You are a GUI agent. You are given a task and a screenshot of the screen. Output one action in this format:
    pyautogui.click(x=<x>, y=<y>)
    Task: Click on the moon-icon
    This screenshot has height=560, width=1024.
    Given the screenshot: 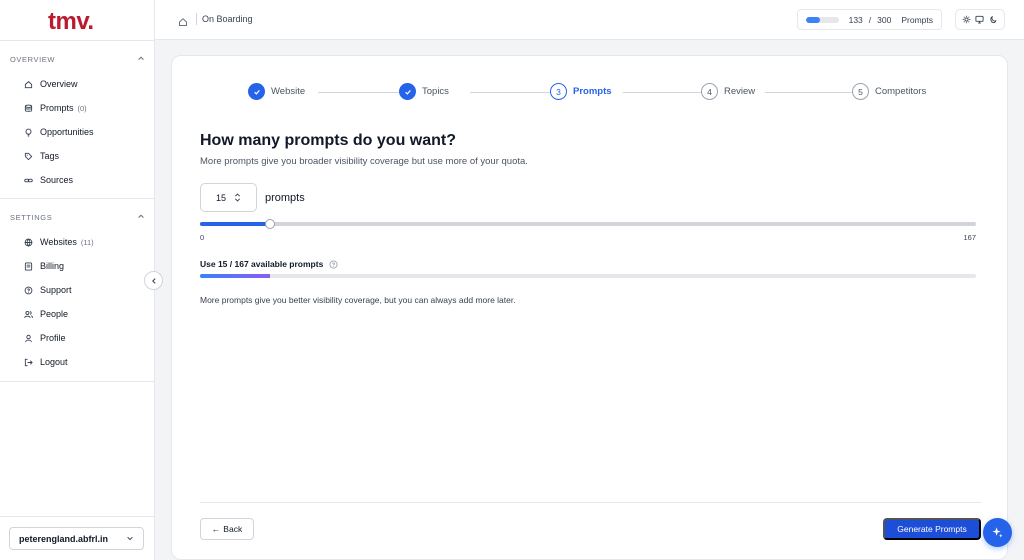 What is the action you would take?
    pyautogui.click(x=993, y=19)
    